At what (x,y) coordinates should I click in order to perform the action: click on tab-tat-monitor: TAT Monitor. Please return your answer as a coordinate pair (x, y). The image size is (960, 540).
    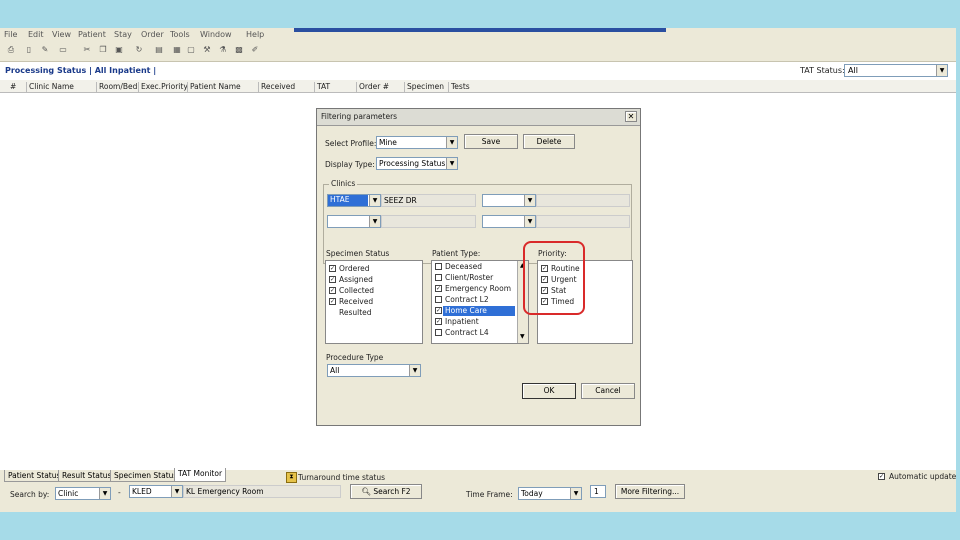
    Looking at the image, I should click on (200, 475).